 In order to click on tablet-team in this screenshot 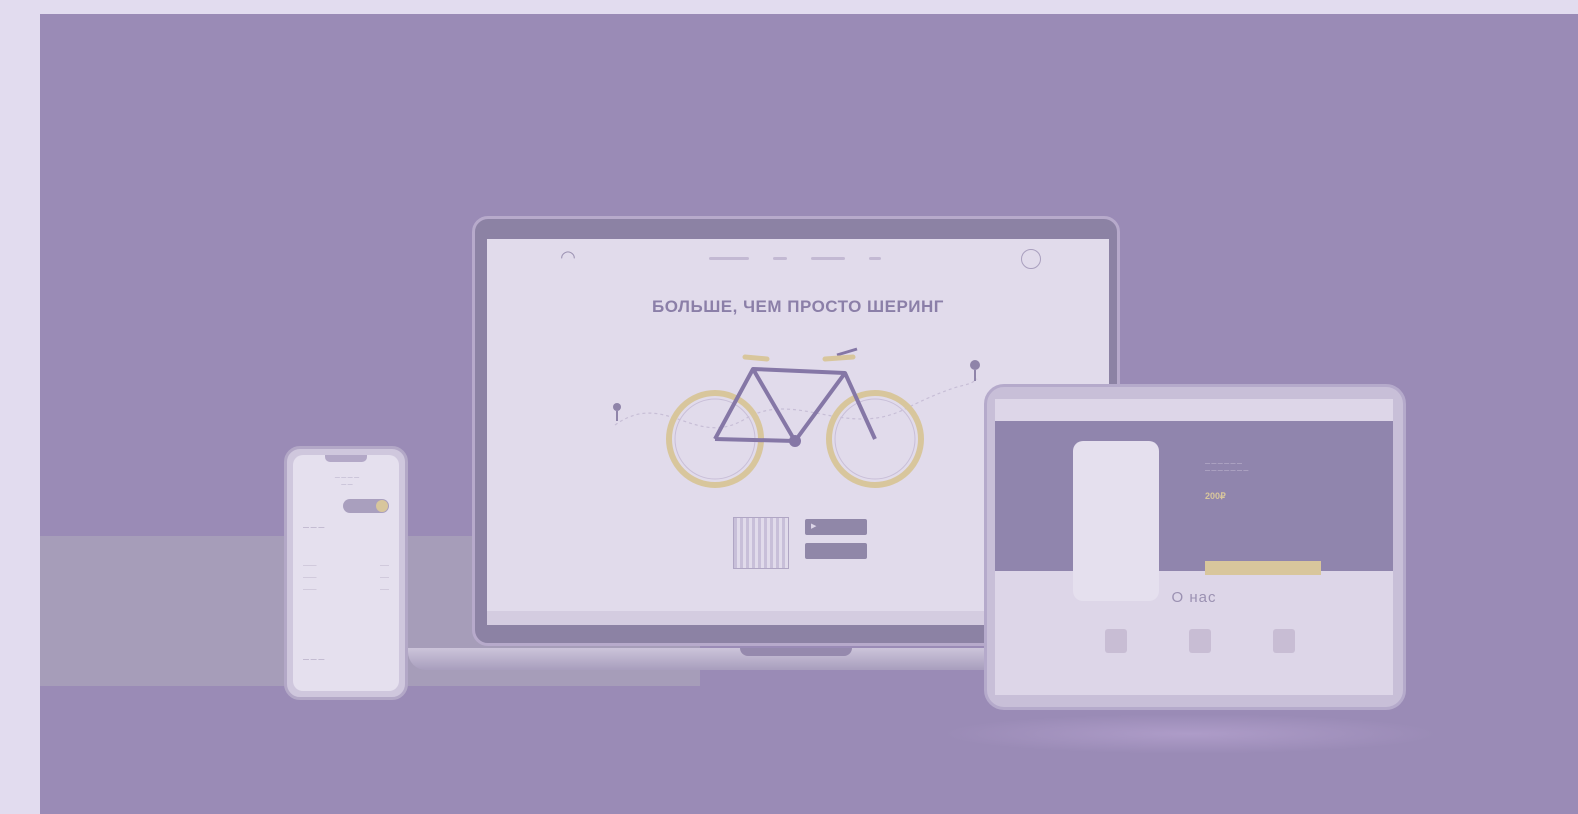, I will do `click(1200, 641)`.